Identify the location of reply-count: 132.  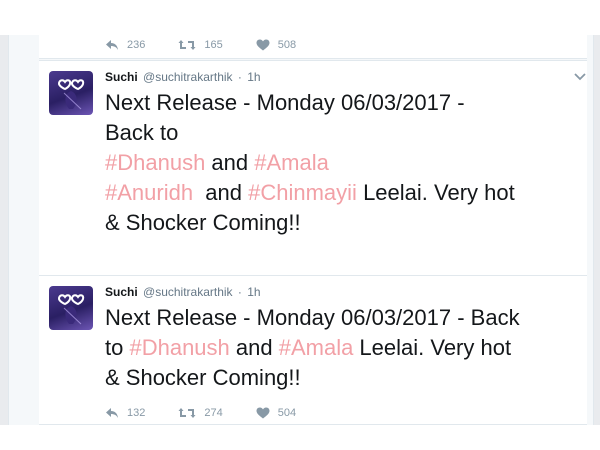
(136, 413).